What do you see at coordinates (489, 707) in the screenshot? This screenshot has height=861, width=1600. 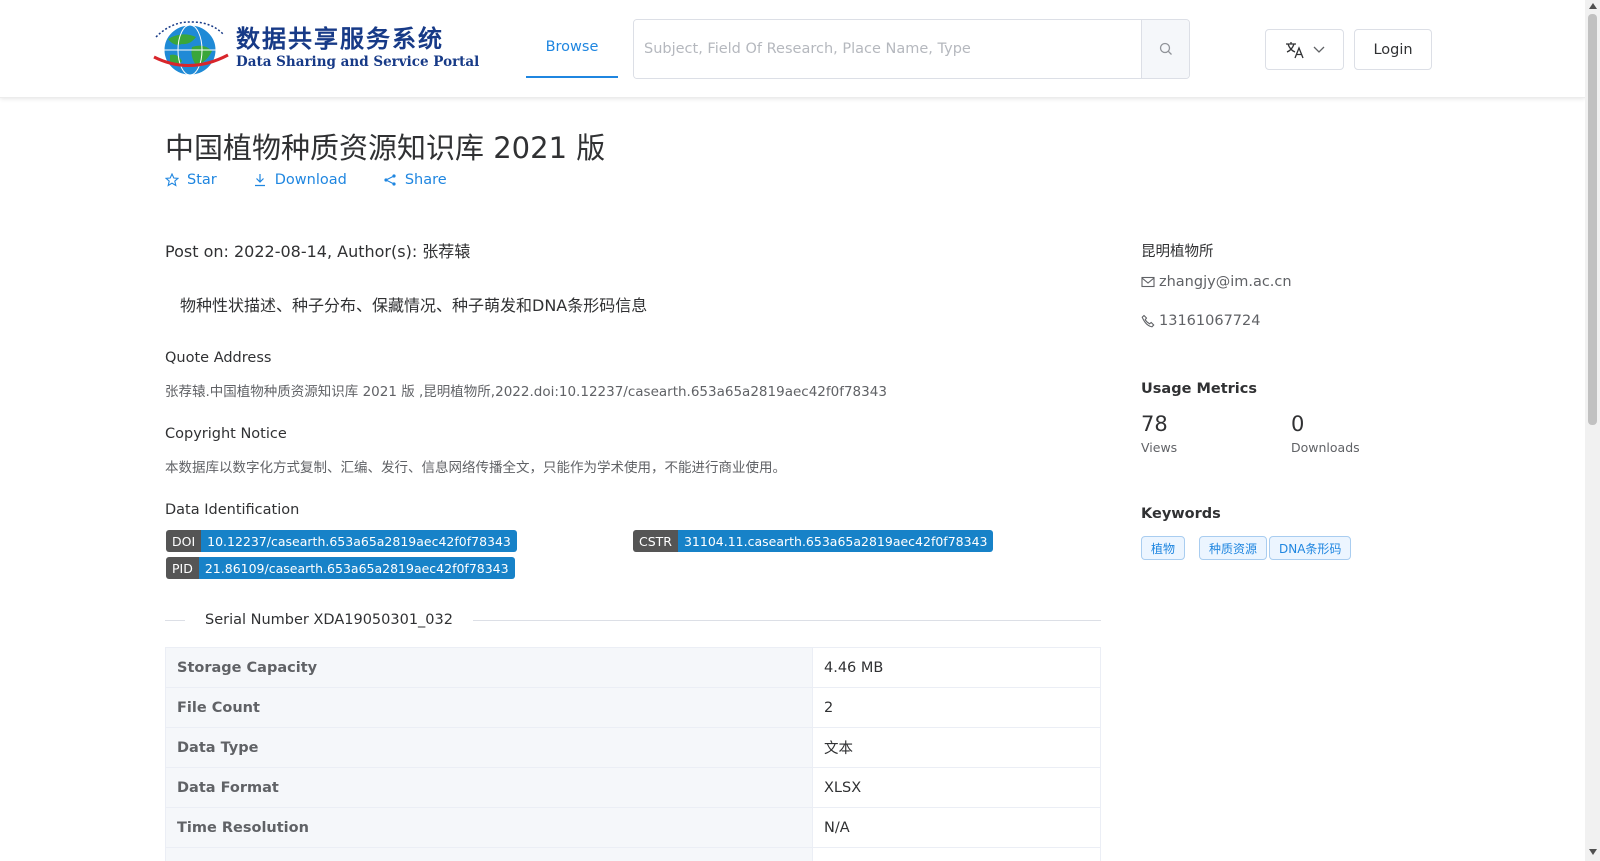 I see `table-key: File Count` at bounding box center [489, 707].